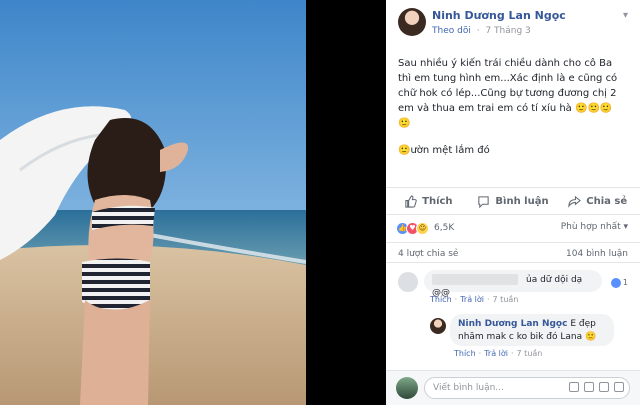  I want to click on chevron-down-icon: ▾, so click(625, 15).